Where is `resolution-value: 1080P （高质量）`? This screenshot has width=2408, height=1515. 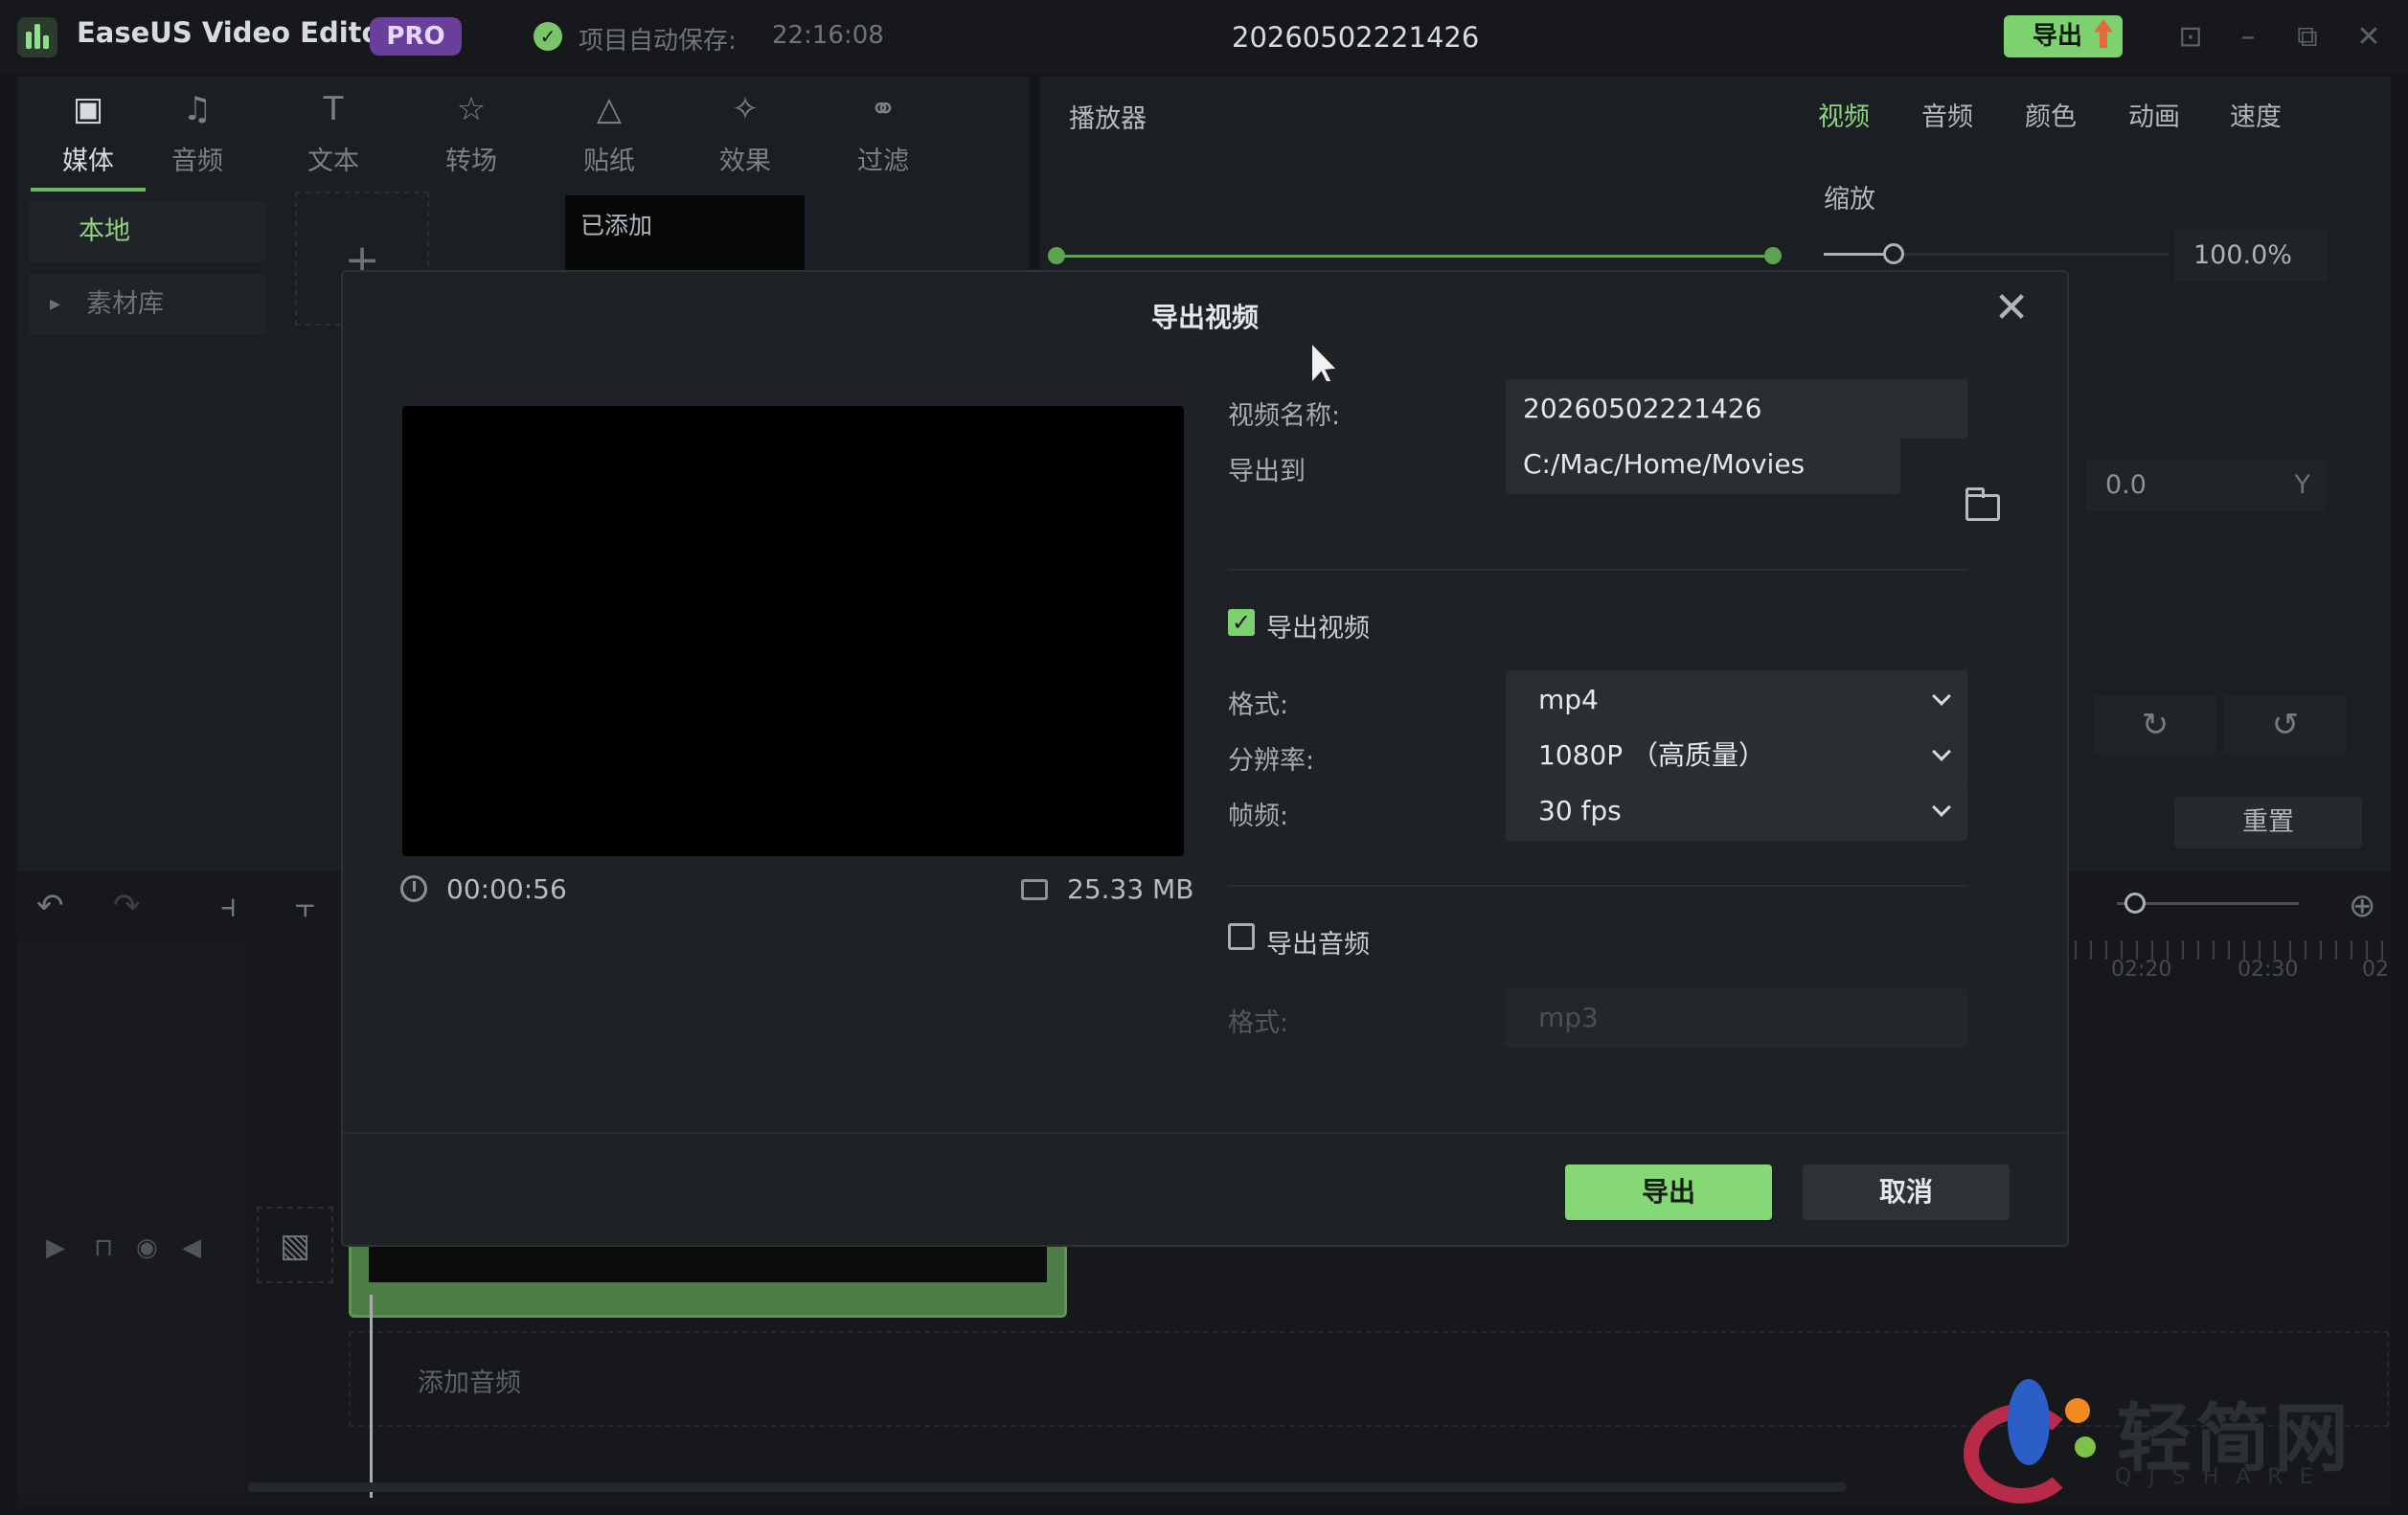
resolution-value: 1080P （高质量） is located at coordinates (1652, 755).